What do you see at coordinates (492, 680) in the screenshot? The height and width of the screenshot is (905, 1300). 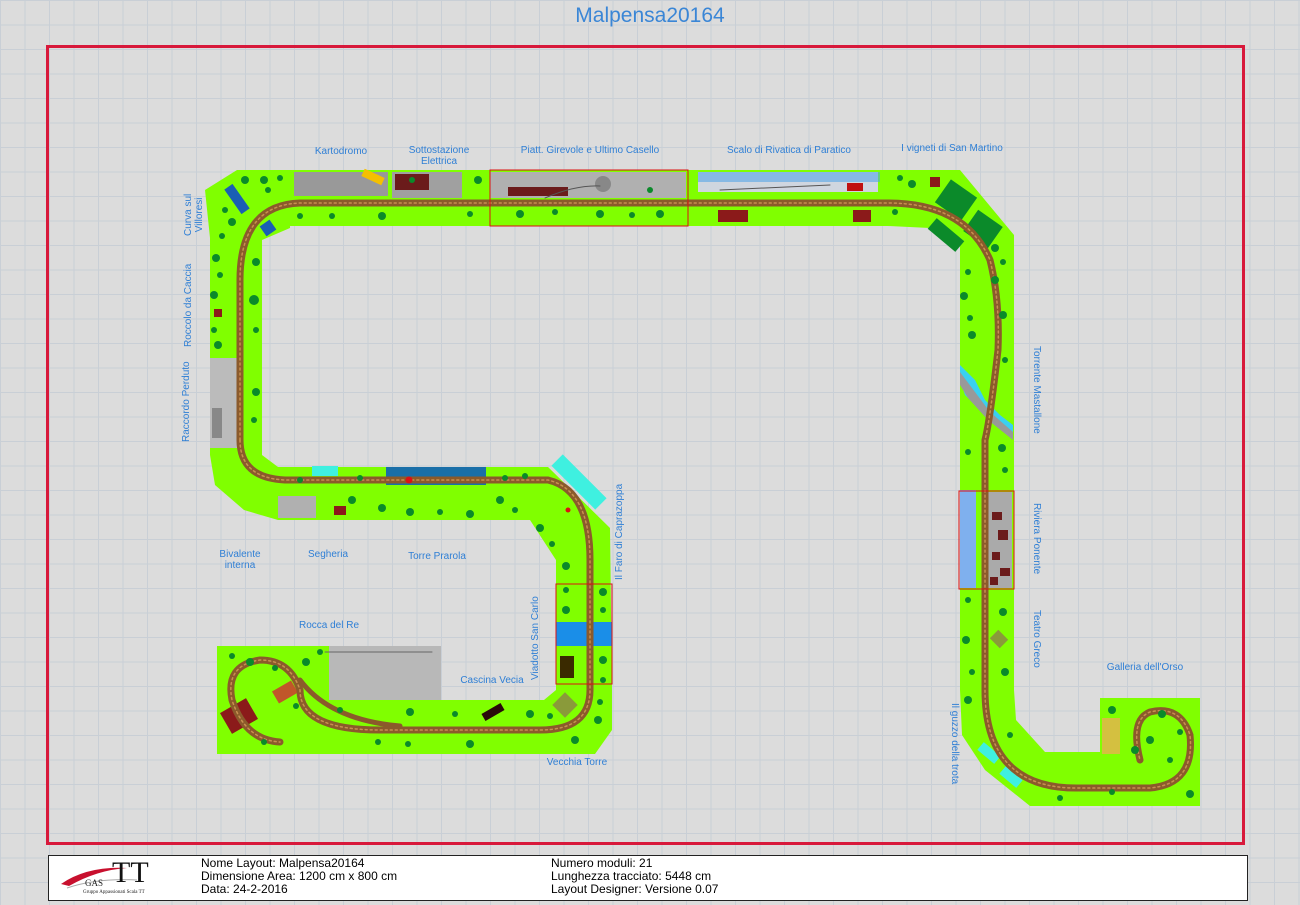 I see `label-cascina-vecia: Cascina Vecia` at bounding box center [492, 680].